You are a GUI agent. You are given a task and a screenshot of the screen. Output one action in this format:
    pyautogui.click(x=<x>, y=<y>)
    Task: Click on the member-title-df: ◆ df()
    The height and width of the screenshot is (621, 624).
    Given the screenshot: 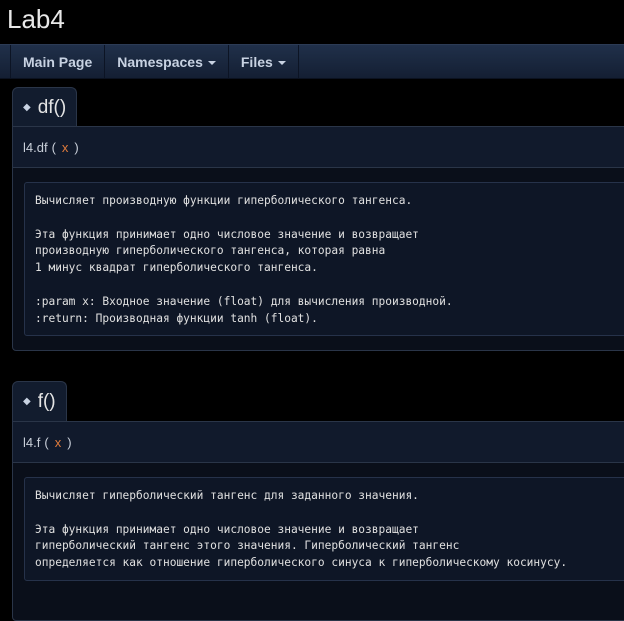 What is the action you would take?
    pyautogui.click(x=45, y=107)
    